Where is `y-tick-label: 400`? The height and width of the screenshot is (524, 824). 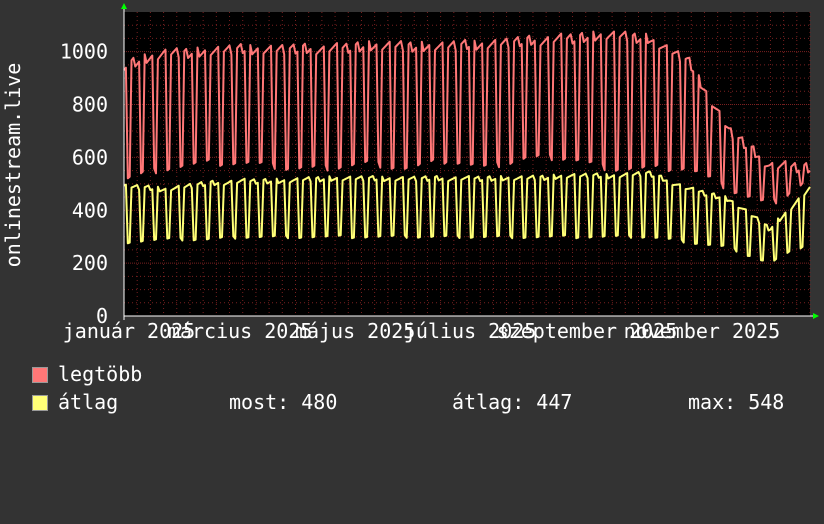 y-tick-label: 400 is located at coordinates (90, 210).